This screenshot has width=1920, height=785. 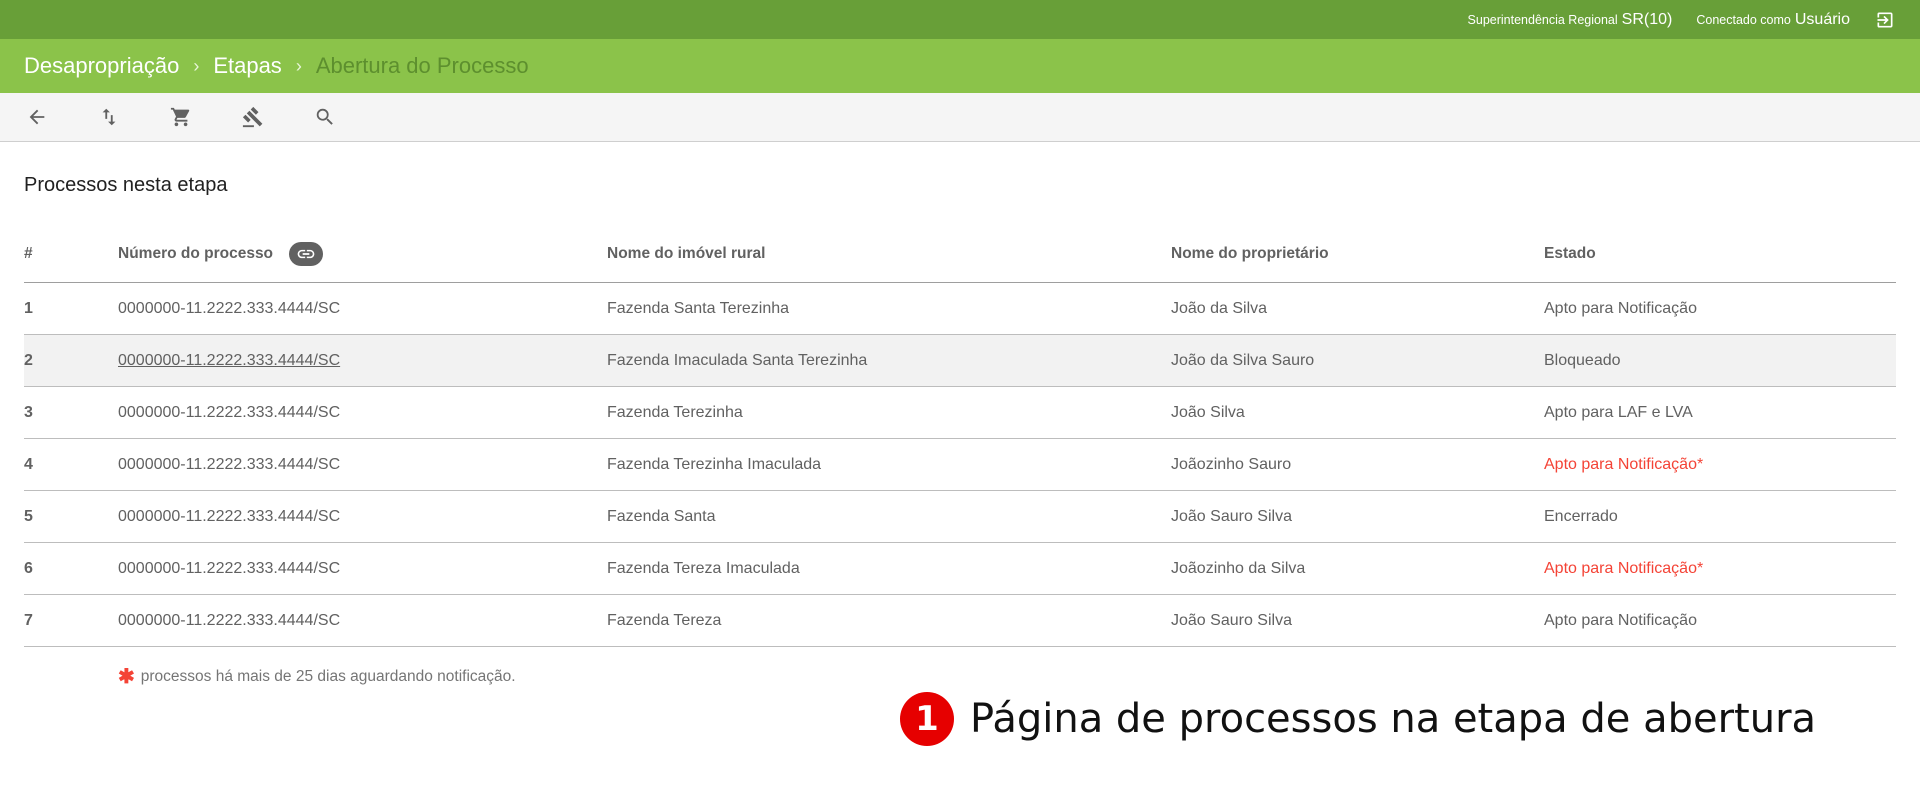 What do you see at coordinates (1743, 19) in the screenshot?
I see `user-label: Conectado como` at bounding box center [1743, 19].